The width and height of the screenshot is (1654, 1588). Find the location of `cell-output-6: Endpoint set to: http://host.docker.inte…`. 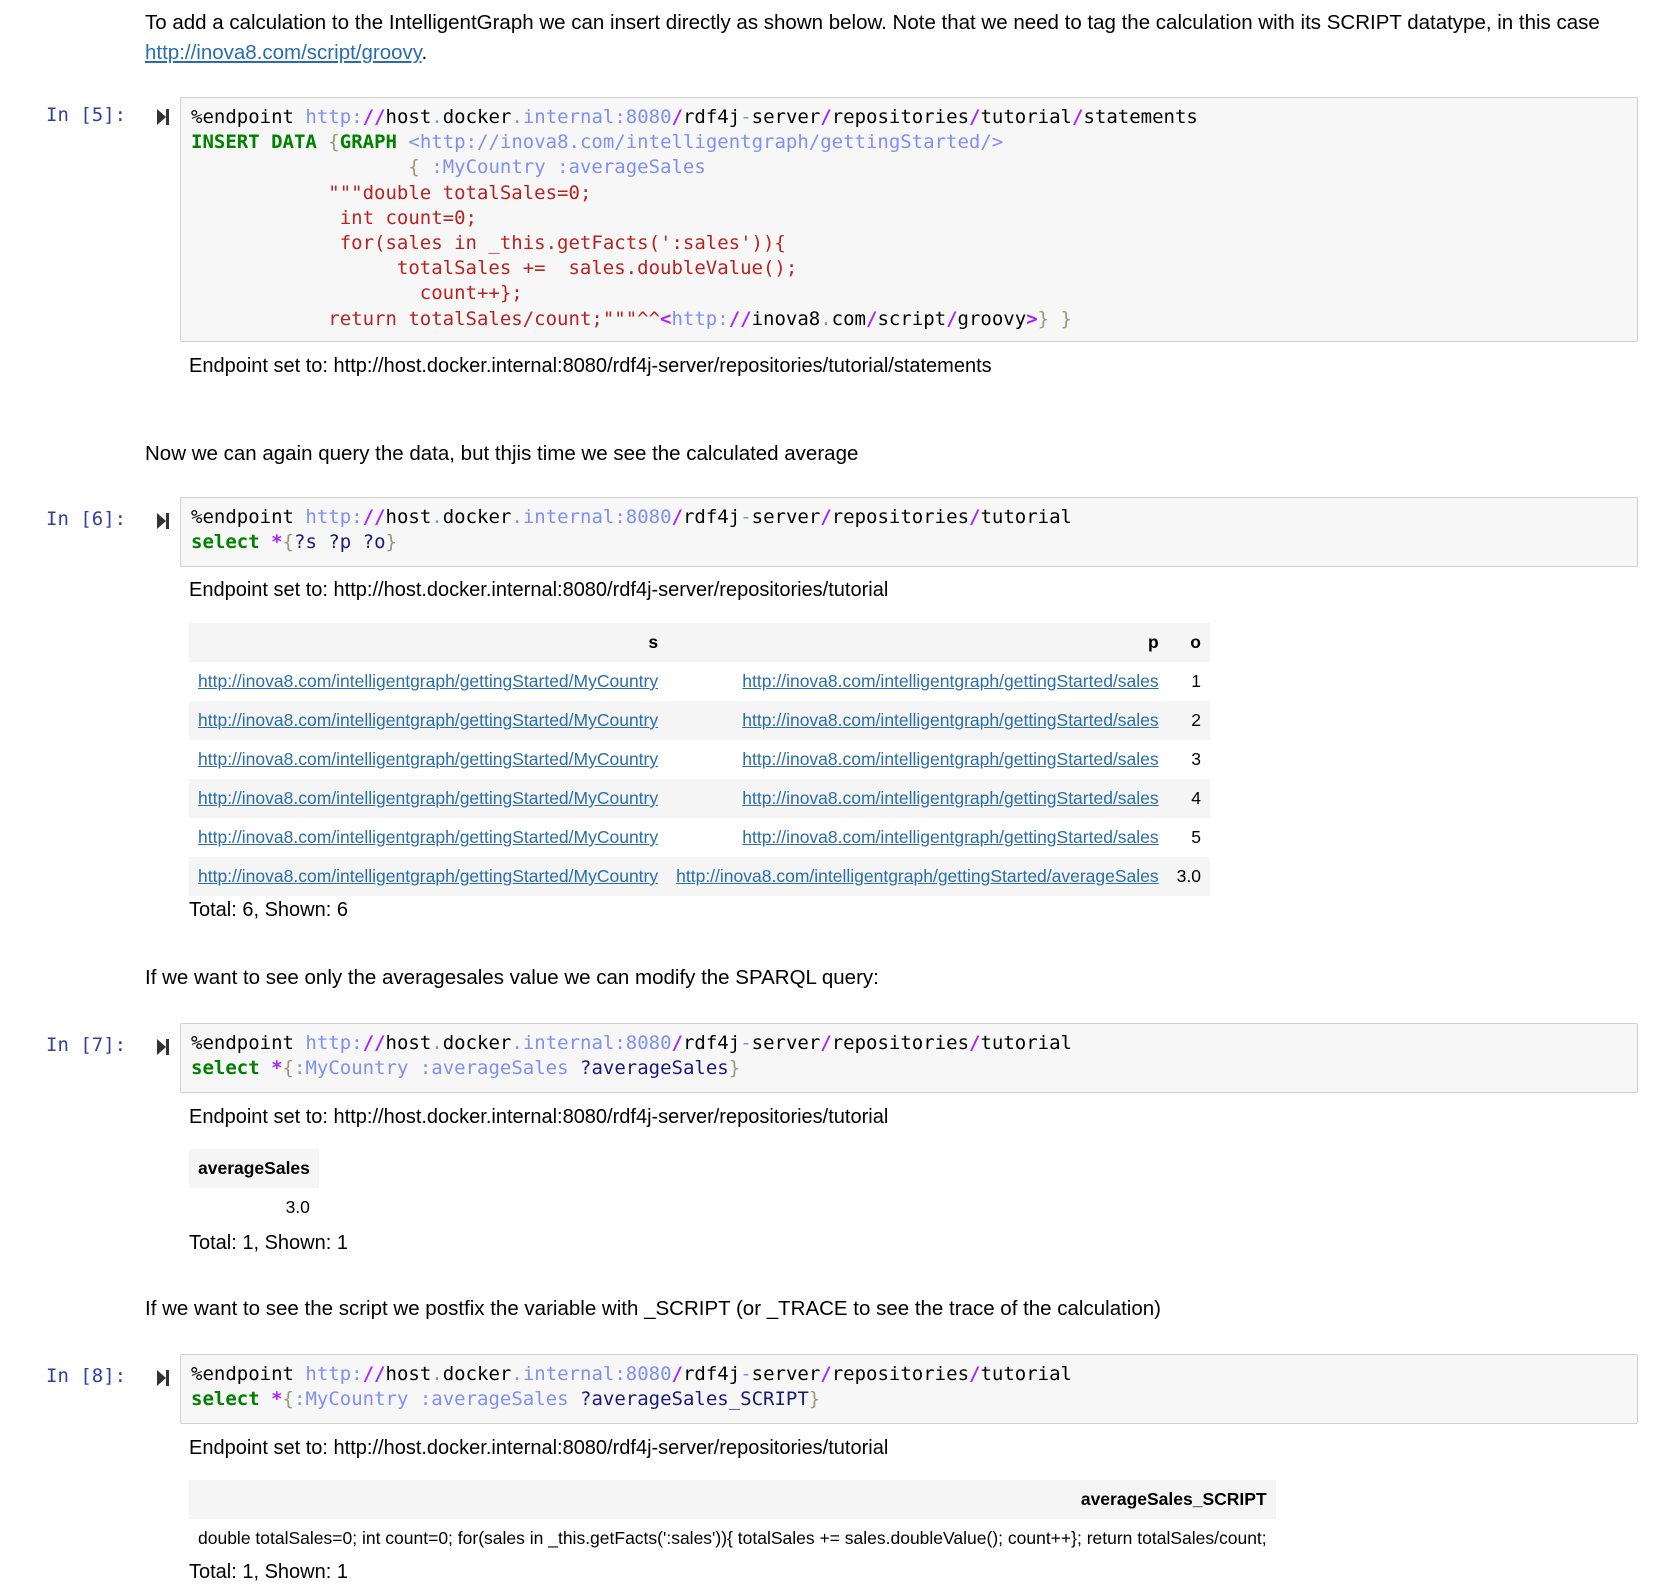

cell-output-6: Endpoint set to: http://host.docker.inte… is located at coordinates (539, 590).